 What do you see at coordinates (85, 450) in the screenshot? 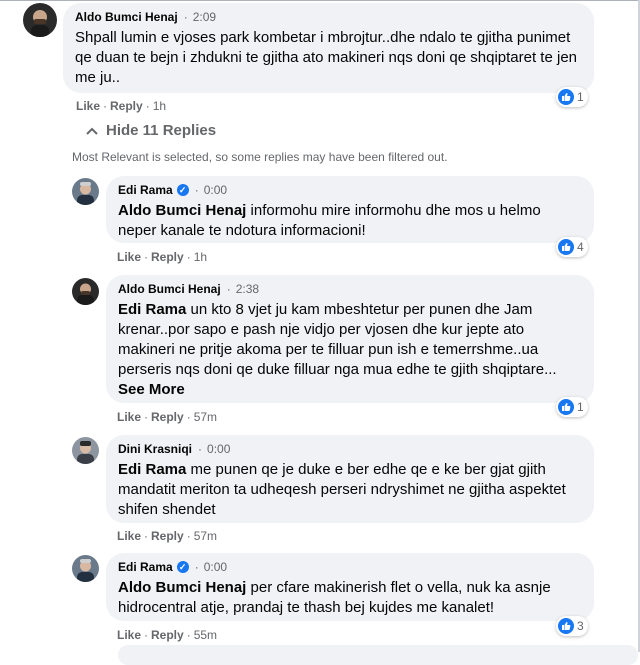
I see `avatar-dini` at bounding box center [85, 450].